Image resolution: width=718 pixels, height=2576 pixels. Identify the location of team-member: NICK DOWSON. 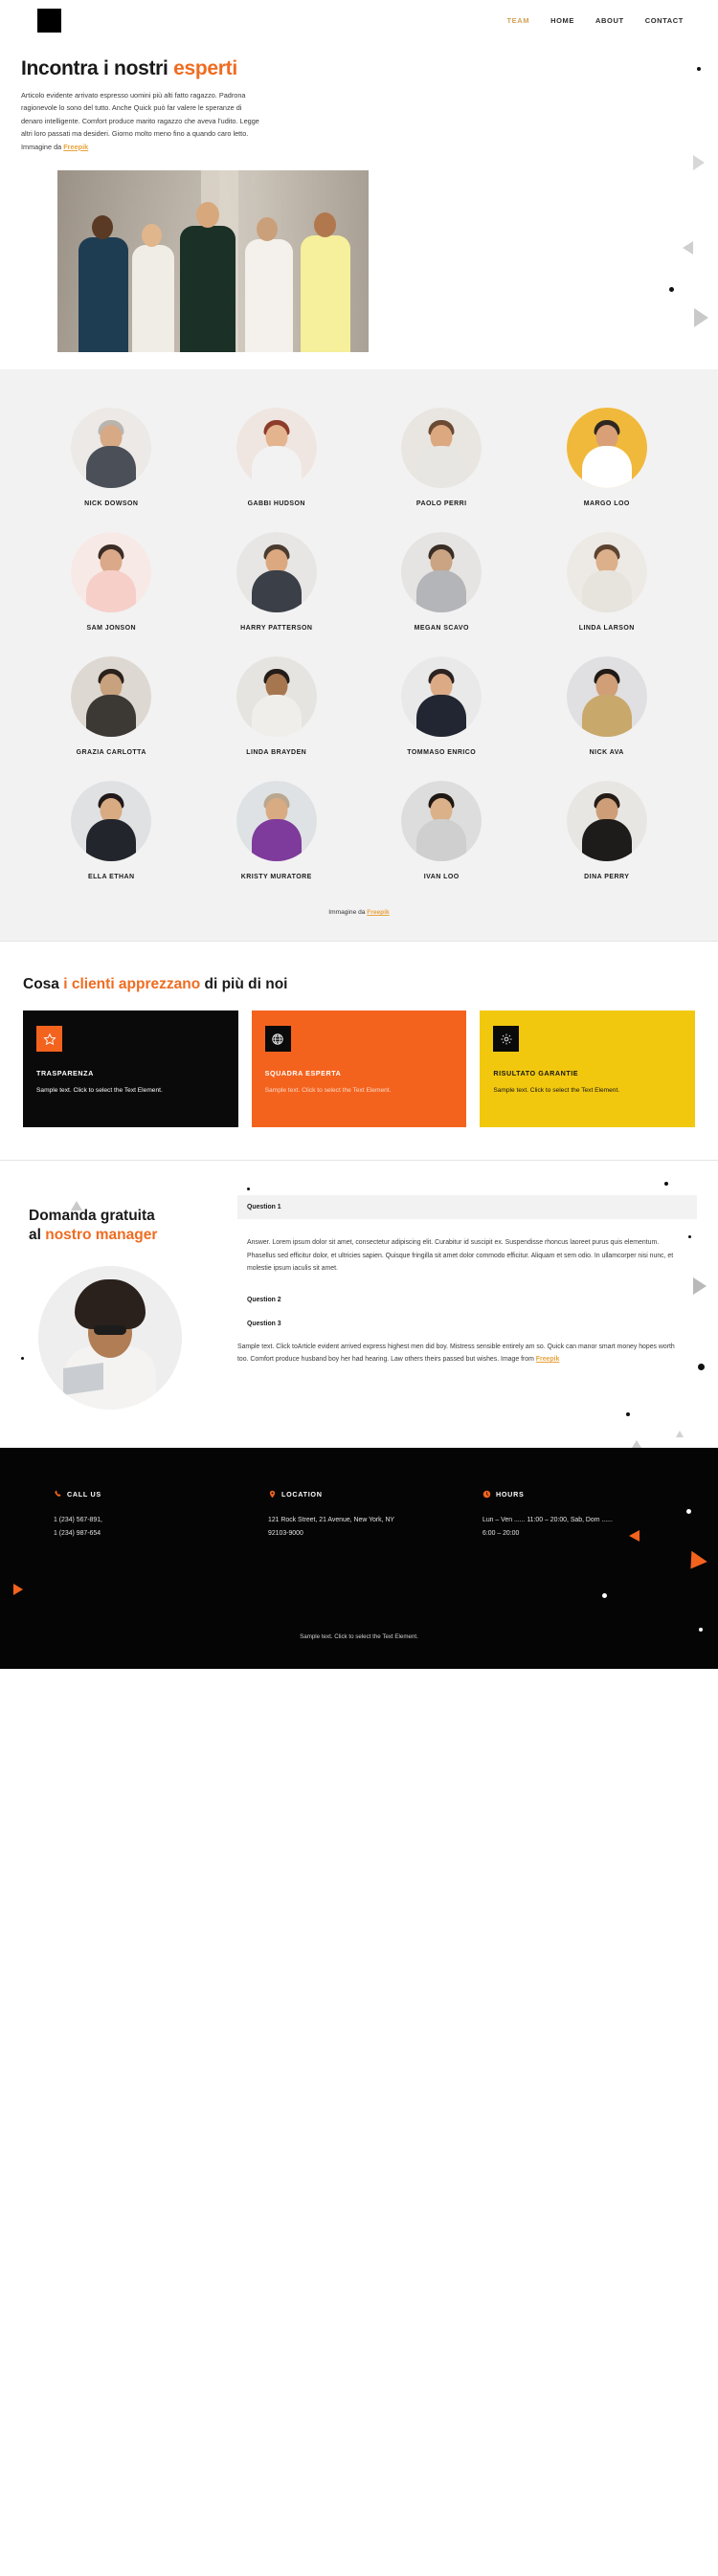
(112, 457).